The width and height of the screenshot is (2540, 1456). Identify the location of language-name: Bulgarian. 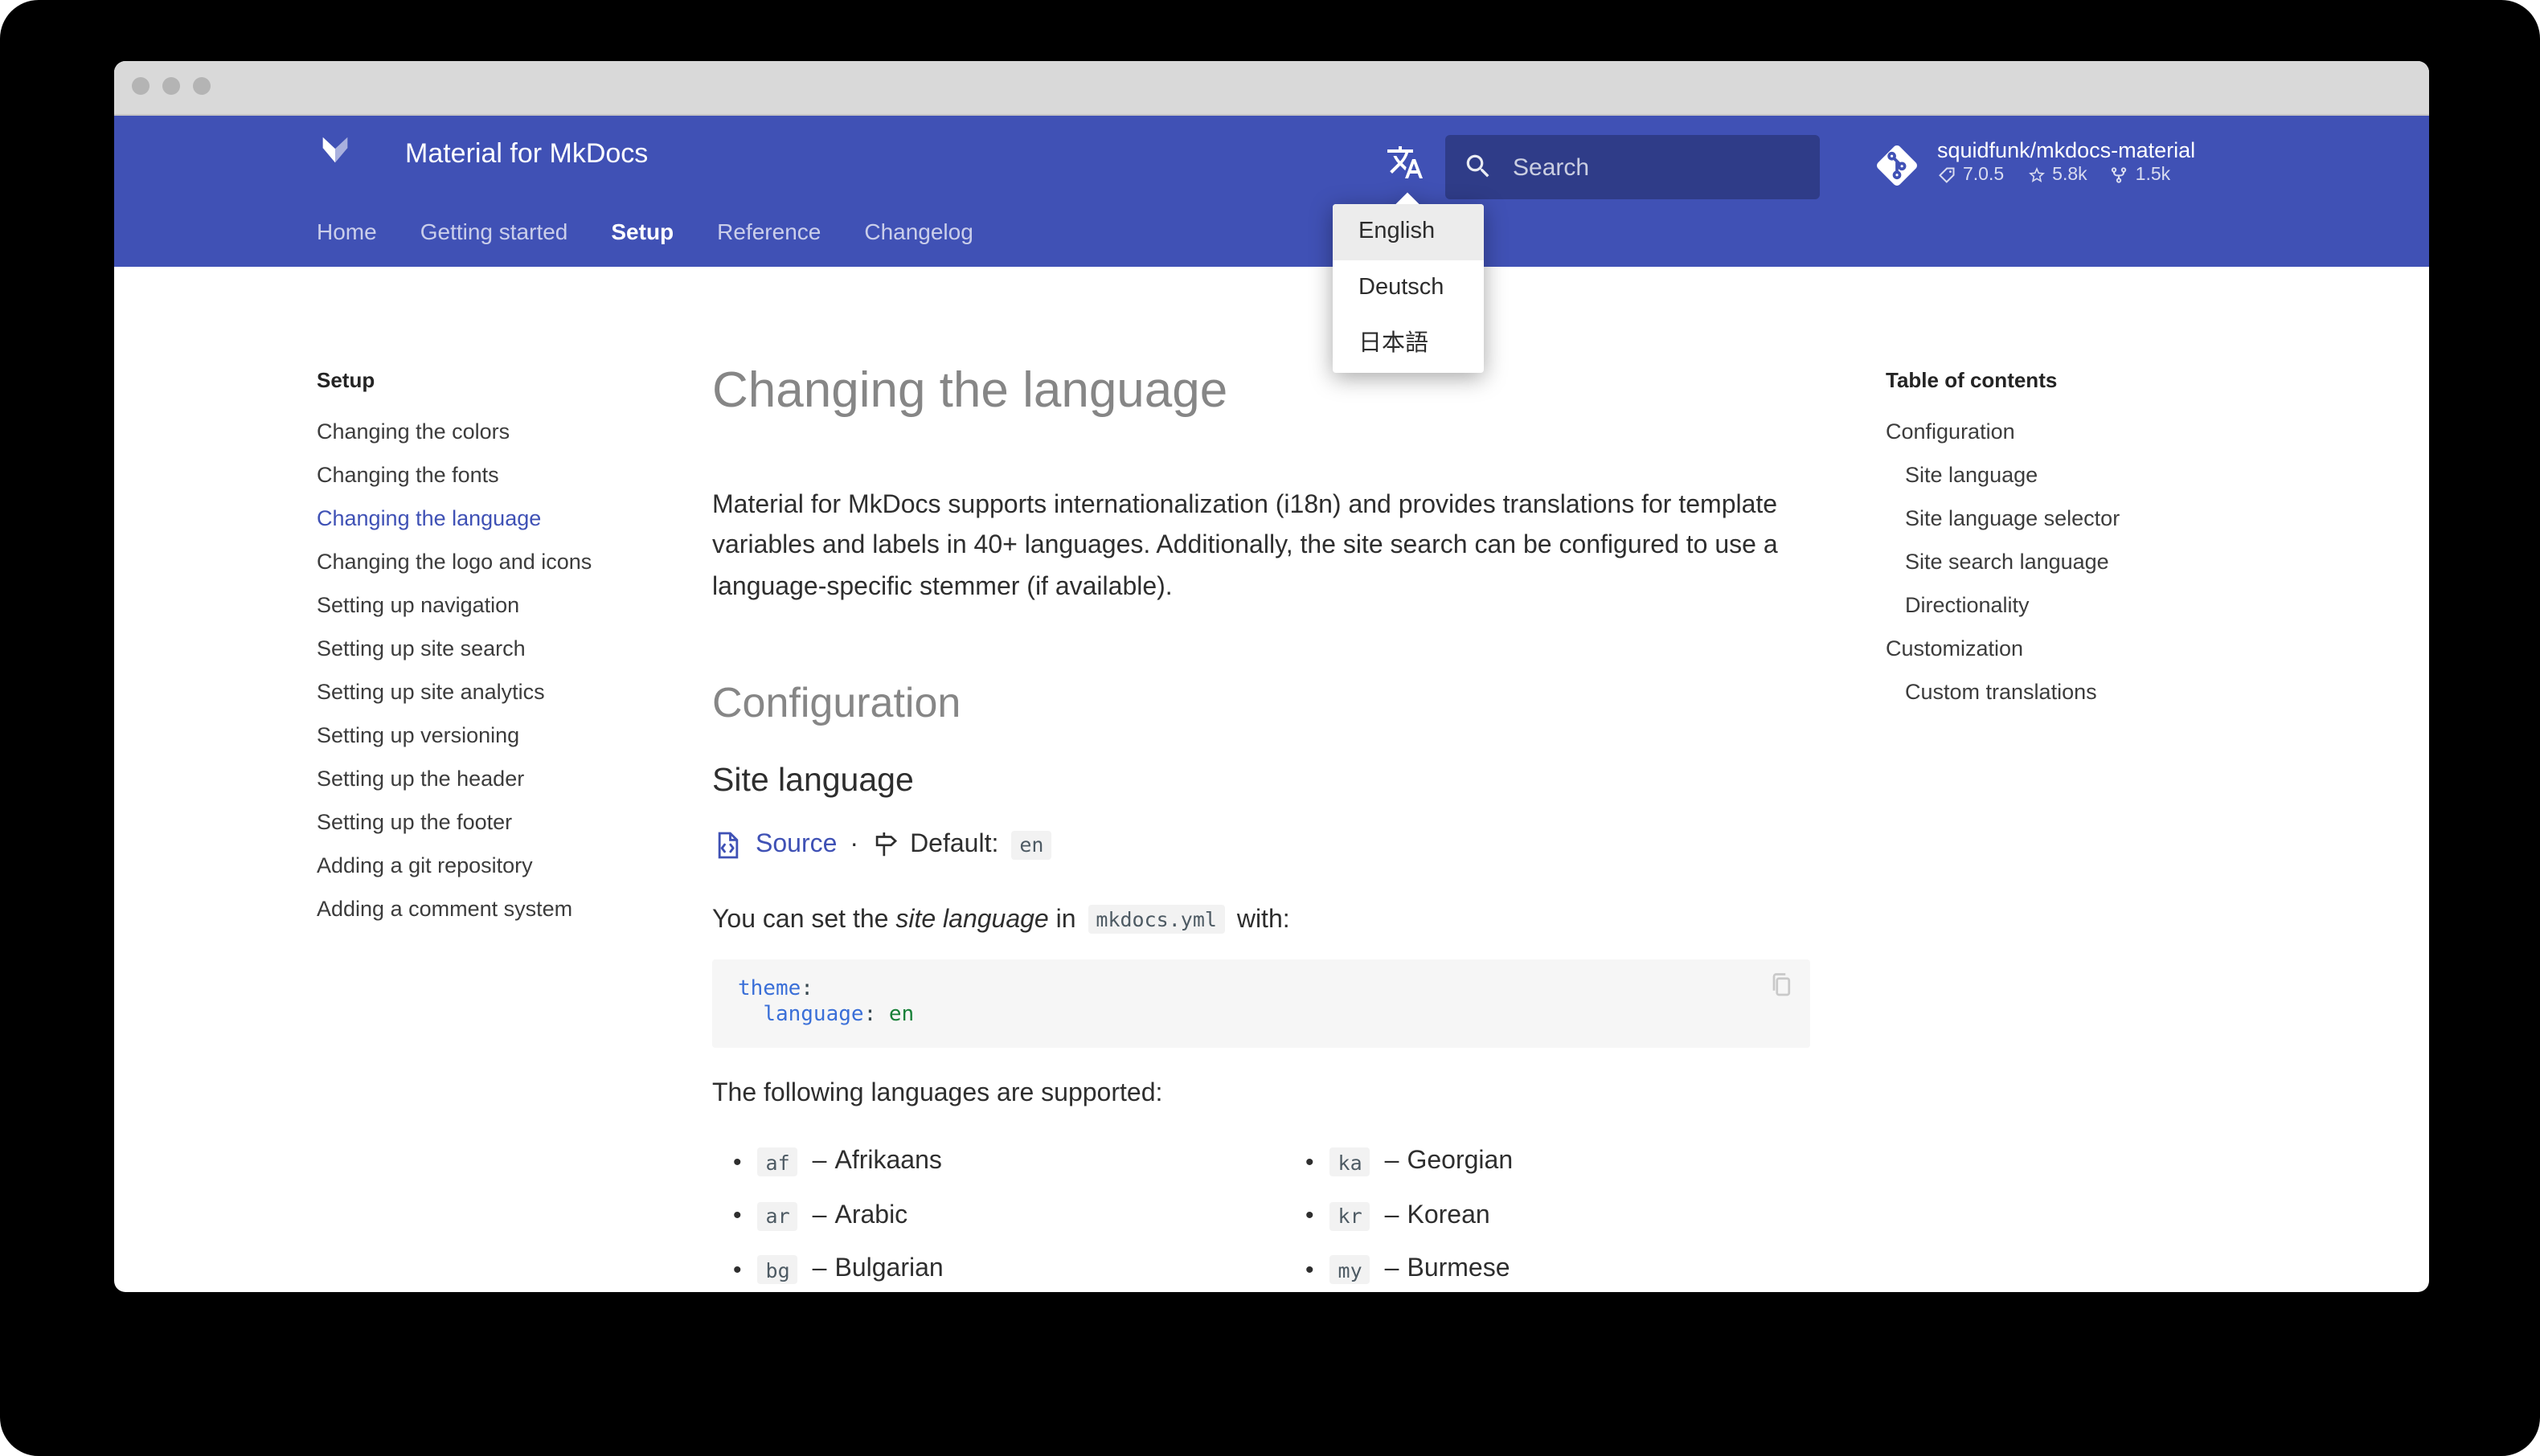
(889, 1269).